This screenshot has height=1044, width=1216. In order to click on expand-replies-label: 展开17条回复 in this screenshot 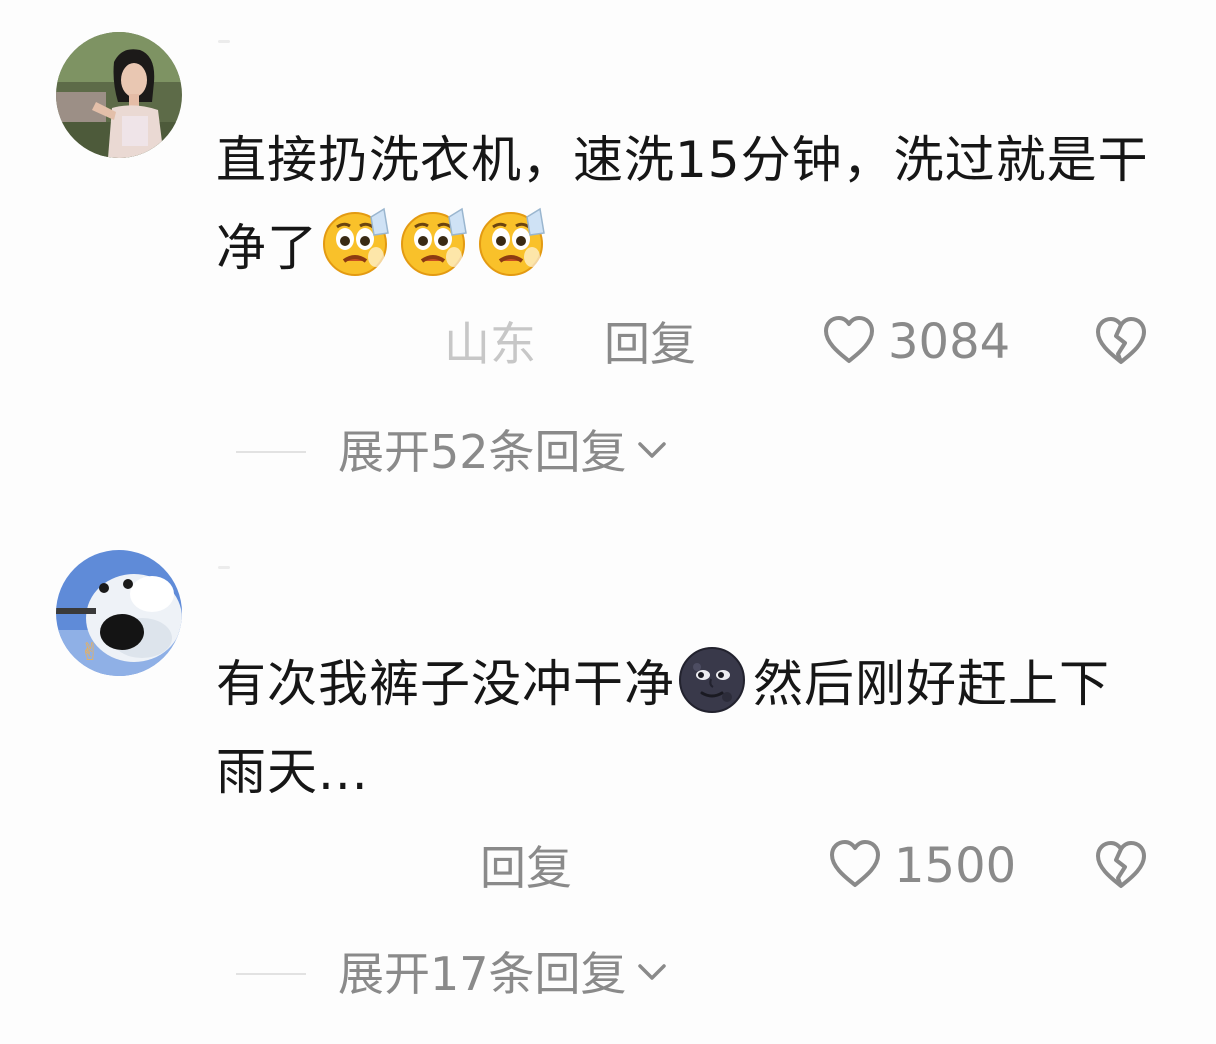, I will do `click(482, 974)`.